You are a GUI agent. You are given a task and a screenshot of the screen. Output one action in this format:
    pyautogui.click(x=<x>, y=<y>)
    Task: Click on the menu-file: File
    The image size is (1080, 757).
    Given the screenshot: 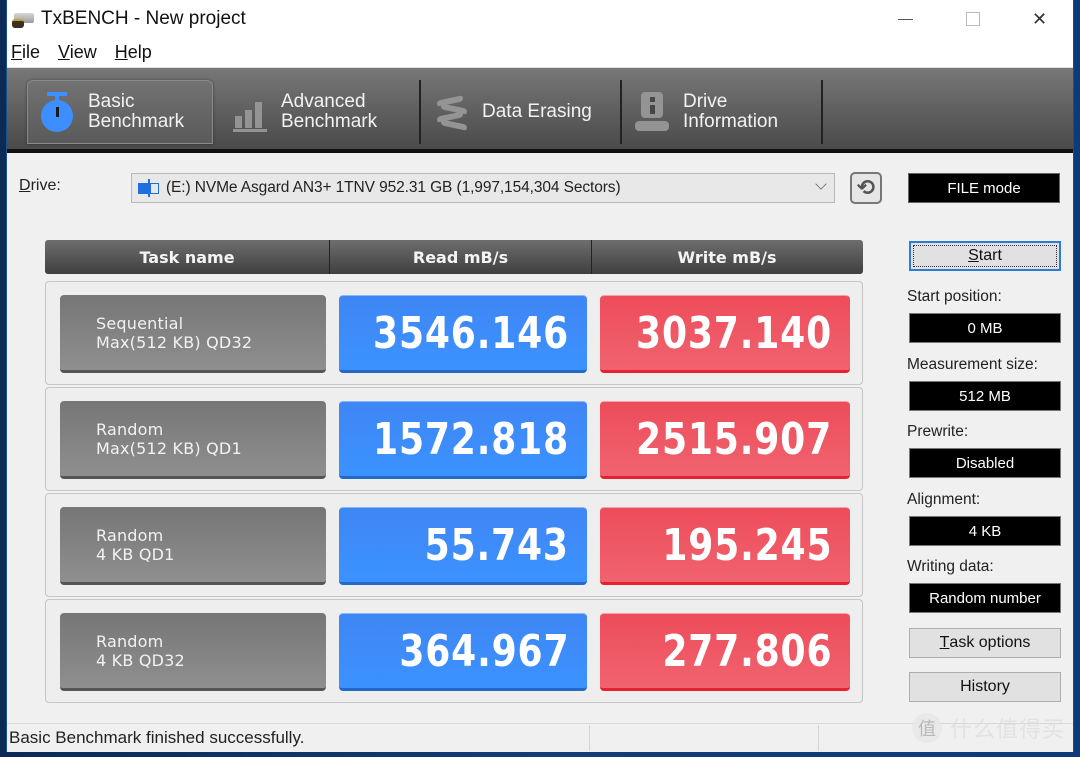 What is the action you would take?
    pyautogui.click(x=25, y=52)
    